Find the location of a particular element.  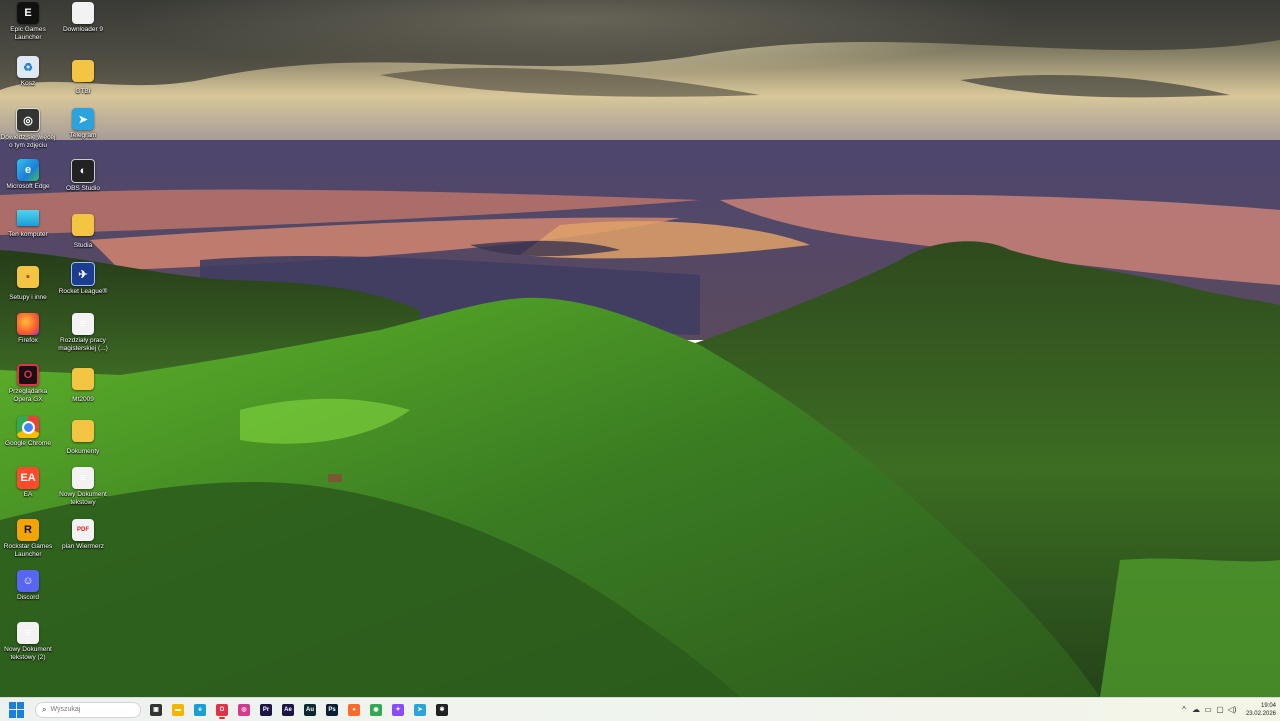

taskbar-app-app-unknown: ✱ is located at coordinates (442, 710).